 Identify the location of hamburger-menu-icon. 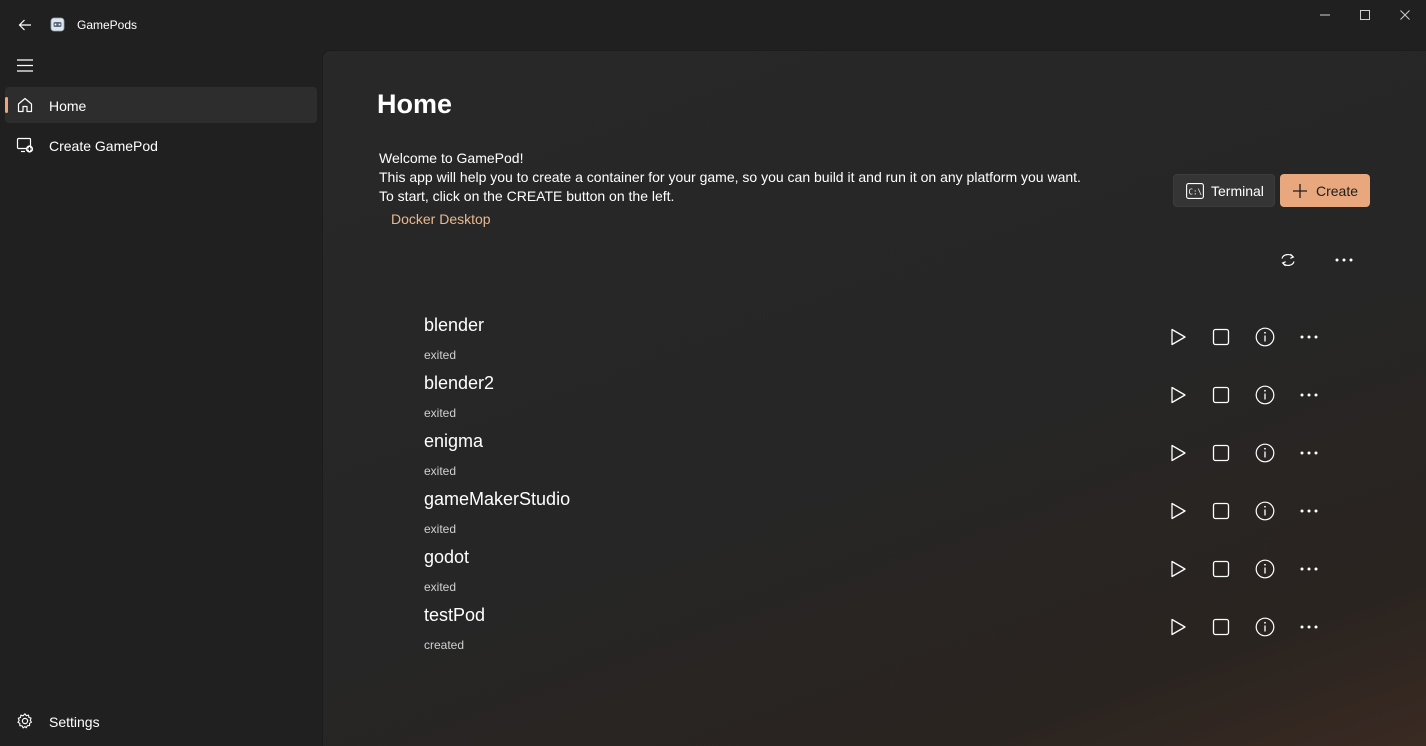
(25, 65).